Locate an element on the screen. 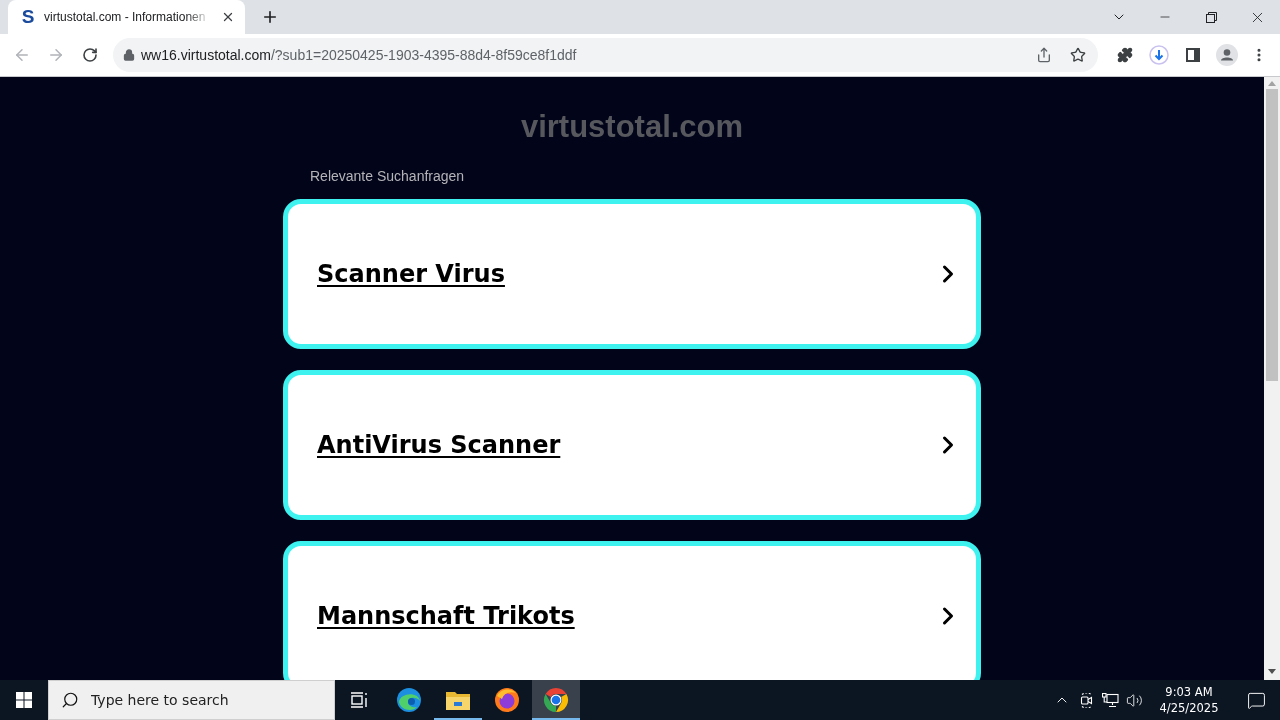 The width and height of the screenshot is (1280, 720). tab-title: virtustotal.com - Informationen is located at coordinates (125, 17).